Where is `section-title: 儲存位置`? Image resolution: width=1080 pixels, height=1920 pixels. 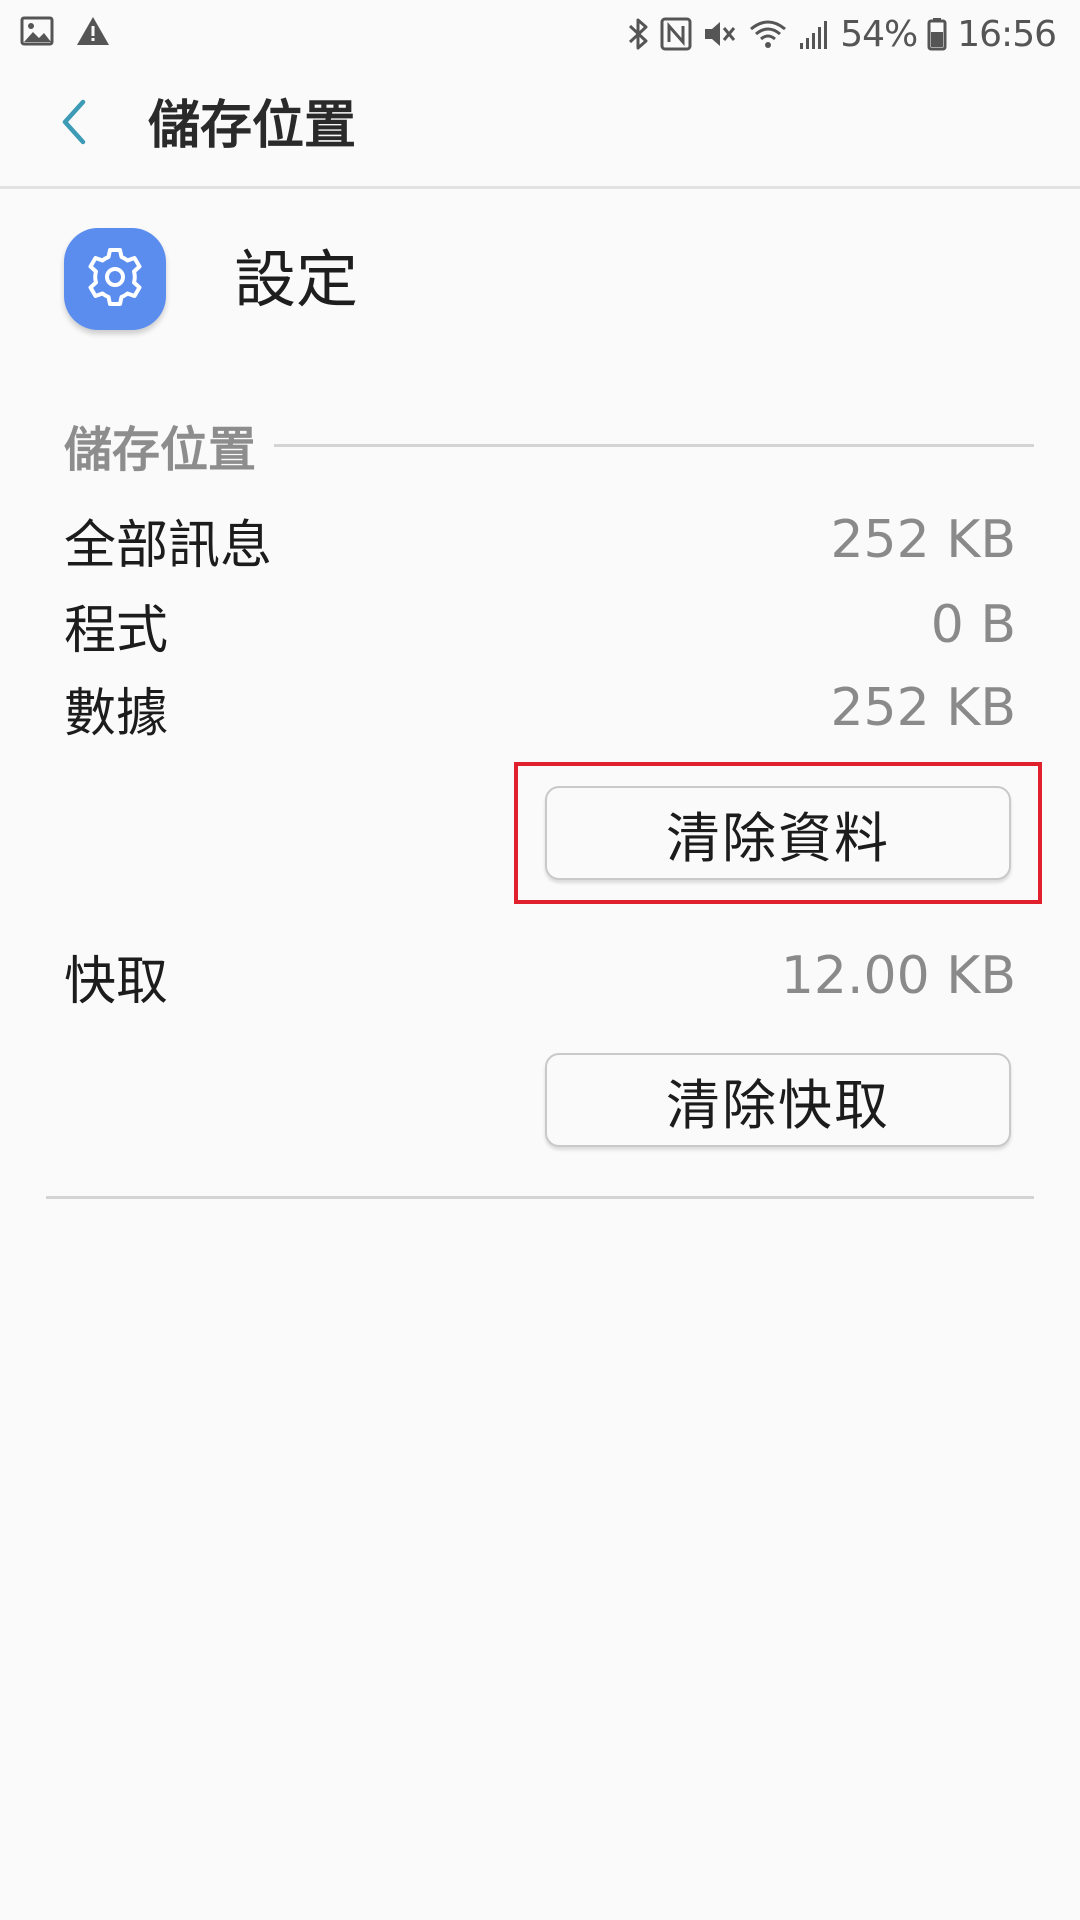
section-title: 儲存位置 is located at coordinates (160, 450).